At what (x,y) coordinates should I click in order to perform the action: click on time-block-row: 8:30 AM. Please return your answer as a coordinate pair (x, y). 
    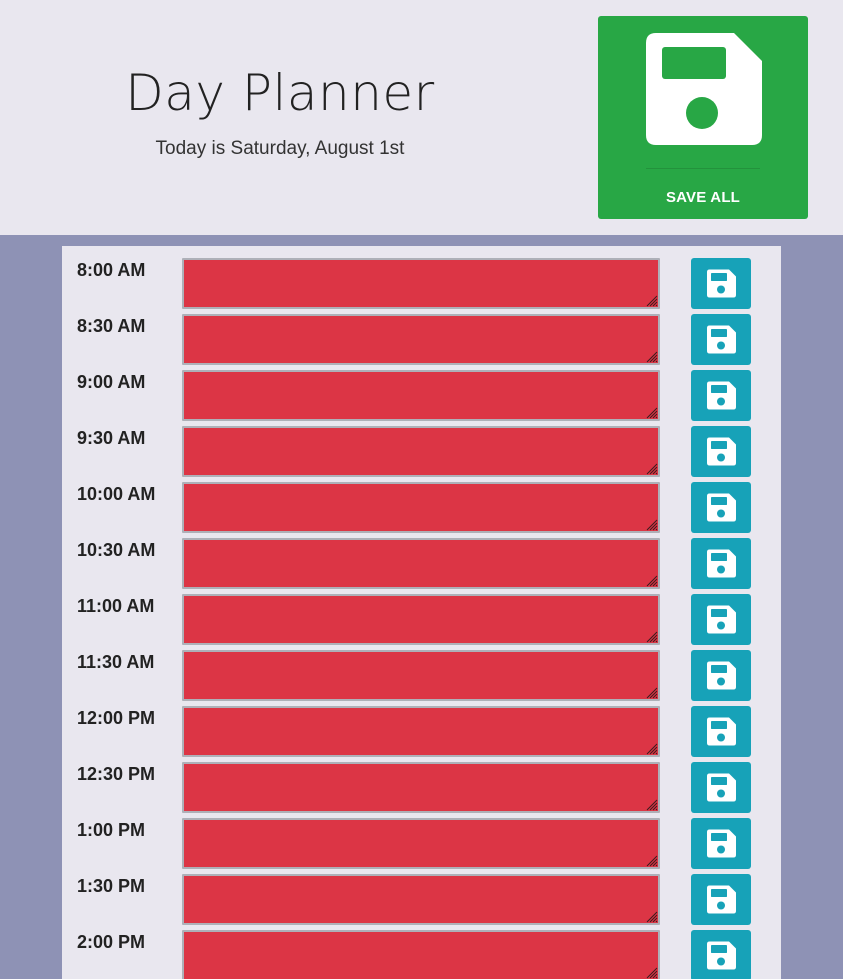
    Looking at the image, I should click on (421, 333).